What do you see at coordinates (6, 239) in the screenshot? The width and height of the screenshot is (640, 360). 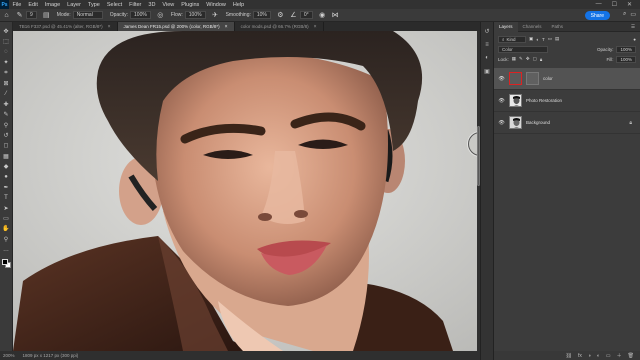 I see `zoom-icon: ⚲` at bounding box center [6, 239].